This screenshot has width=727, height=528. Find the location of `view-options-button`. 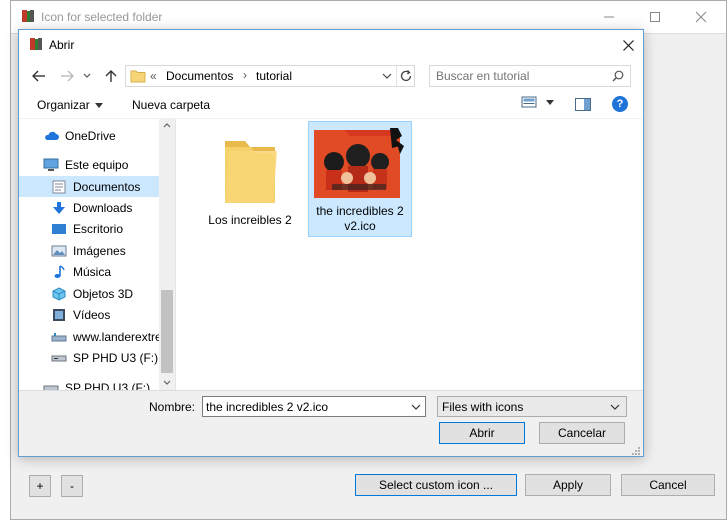

view-options-button is located at coordinates (537, 102).